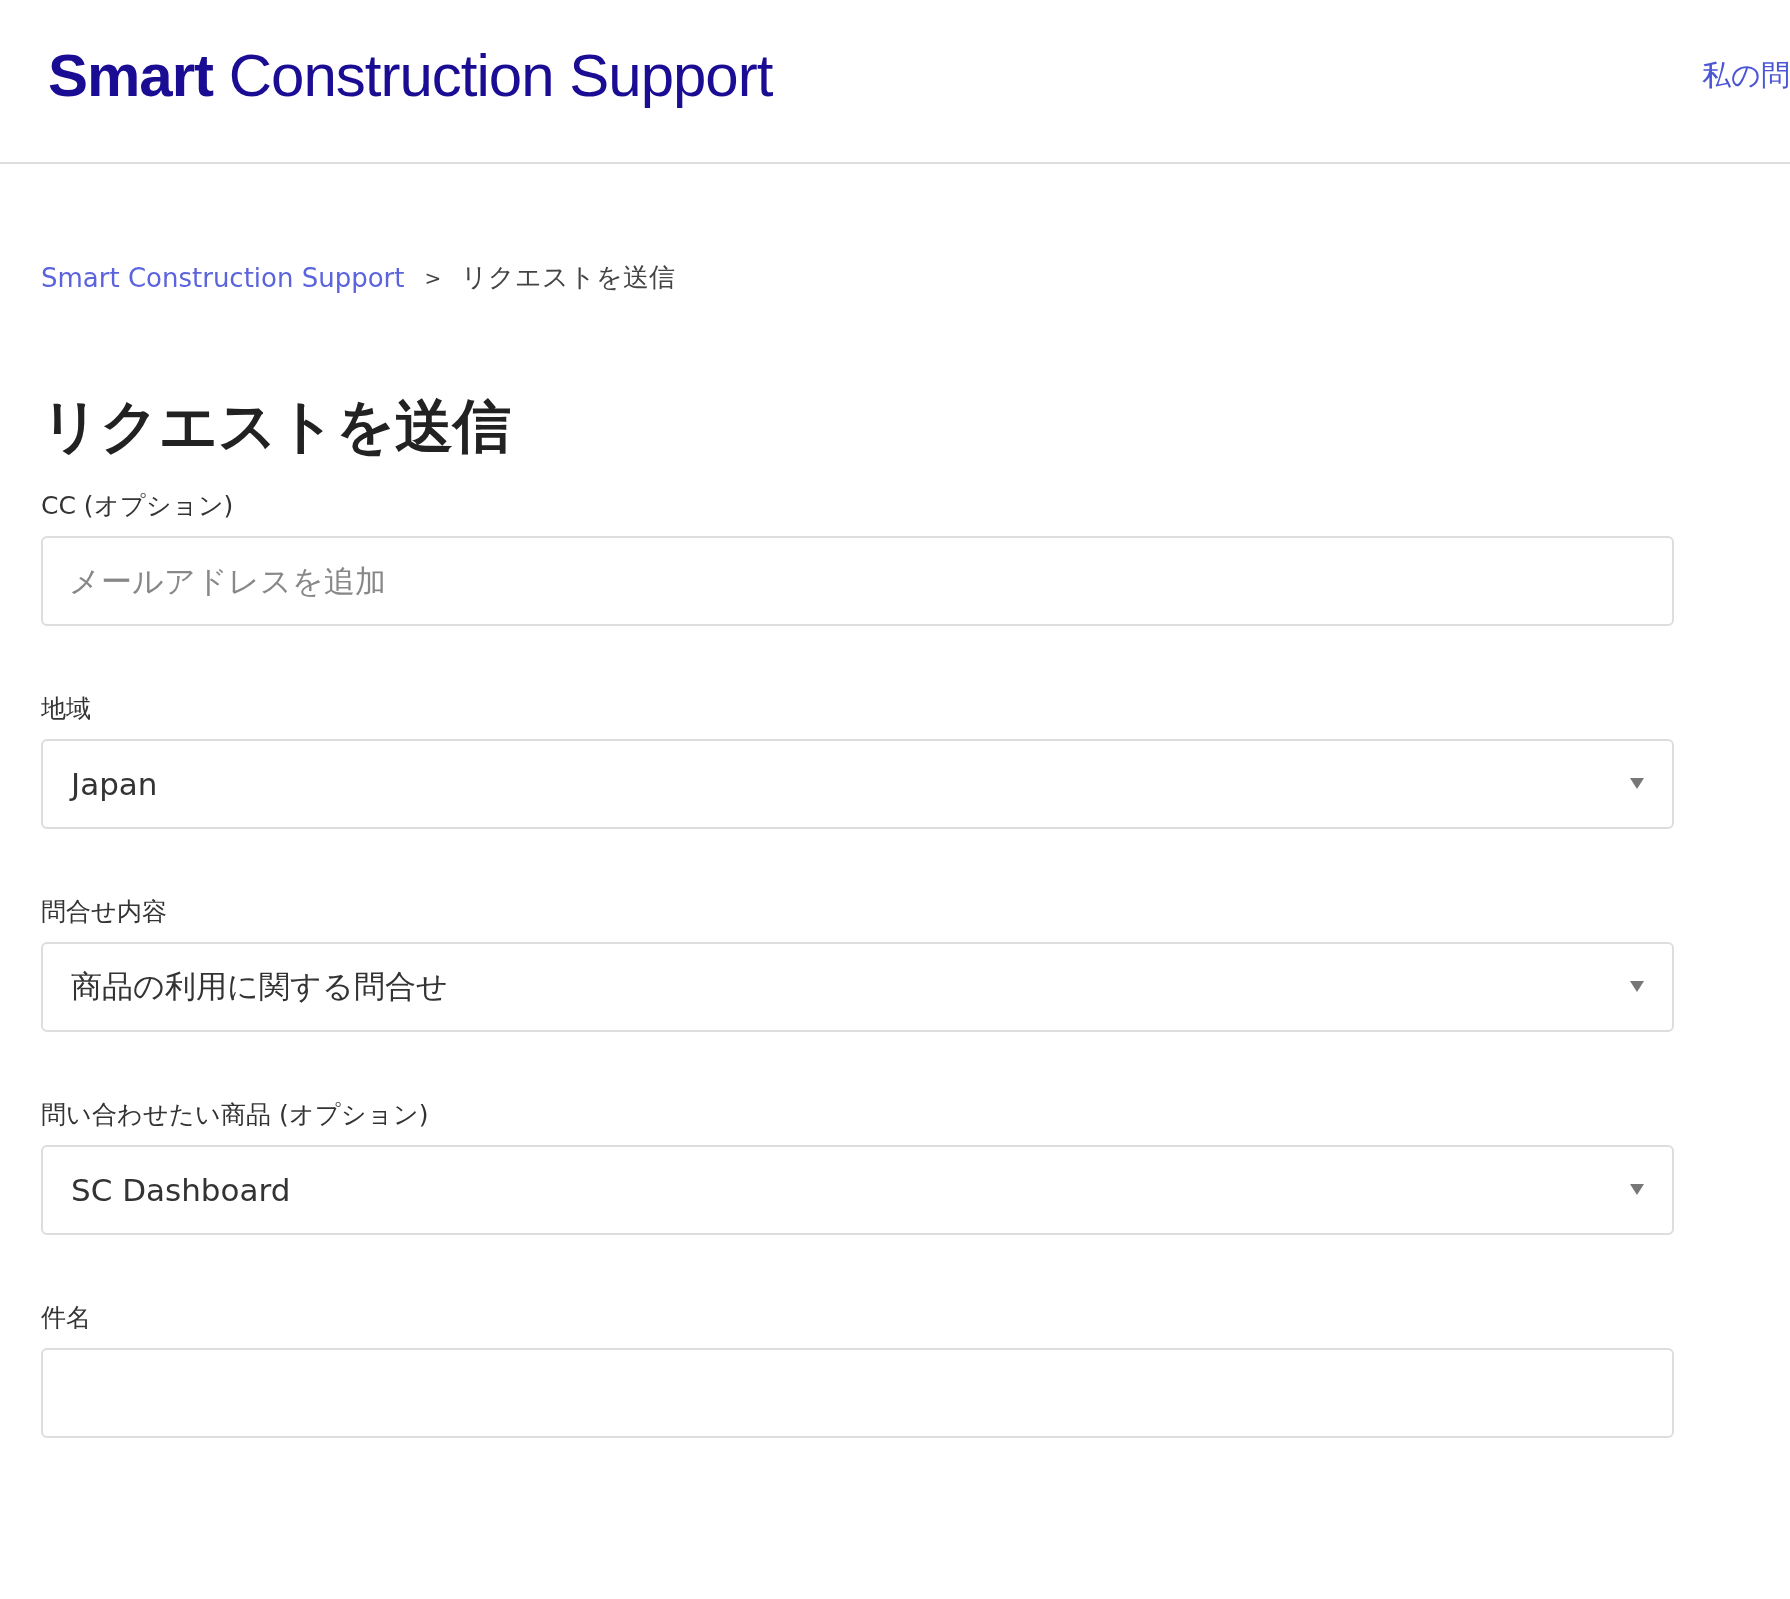 This screenshot has height=1599, width=1790. What do you see at coordinates (1746, 81) in the screenshot?
I see `nav-link: 私の問` at bounding box center [1746, 81].